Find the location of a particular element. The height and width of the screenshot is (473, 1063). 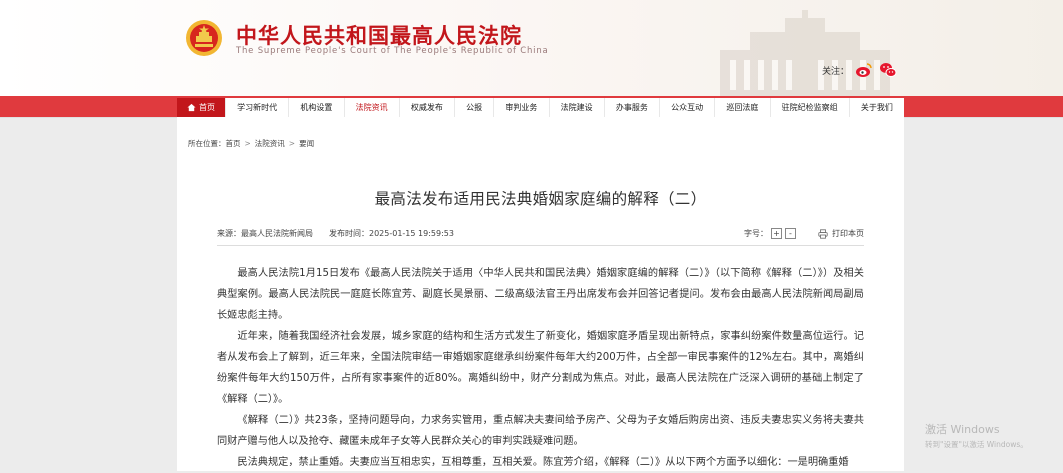

nav-item-label: 关于我们 is located at coordinates (876, 107).